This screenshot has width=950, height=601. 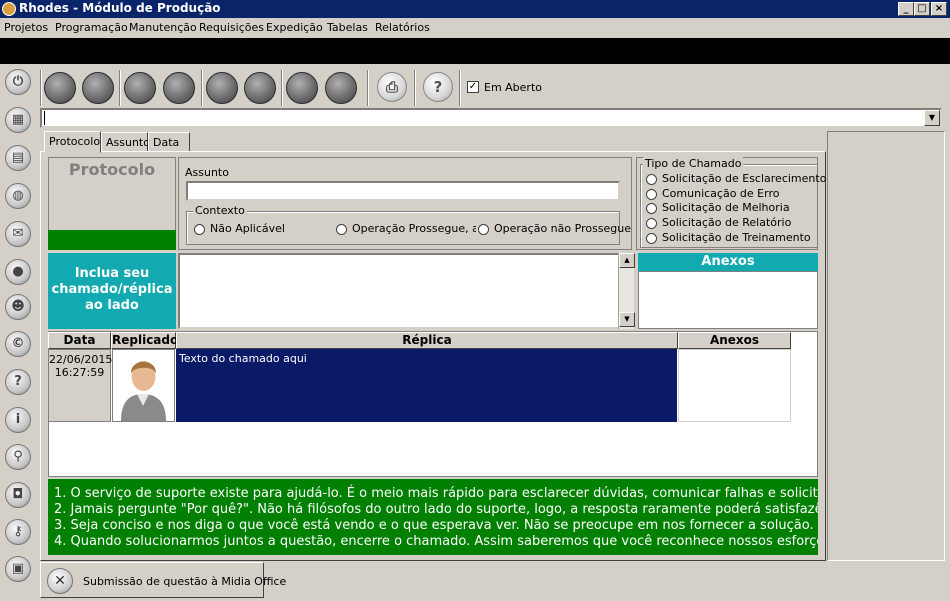 I want to click on title-bar: Rhodes - Módulo de Produção _ □ ×, so click(x=475, y=9).